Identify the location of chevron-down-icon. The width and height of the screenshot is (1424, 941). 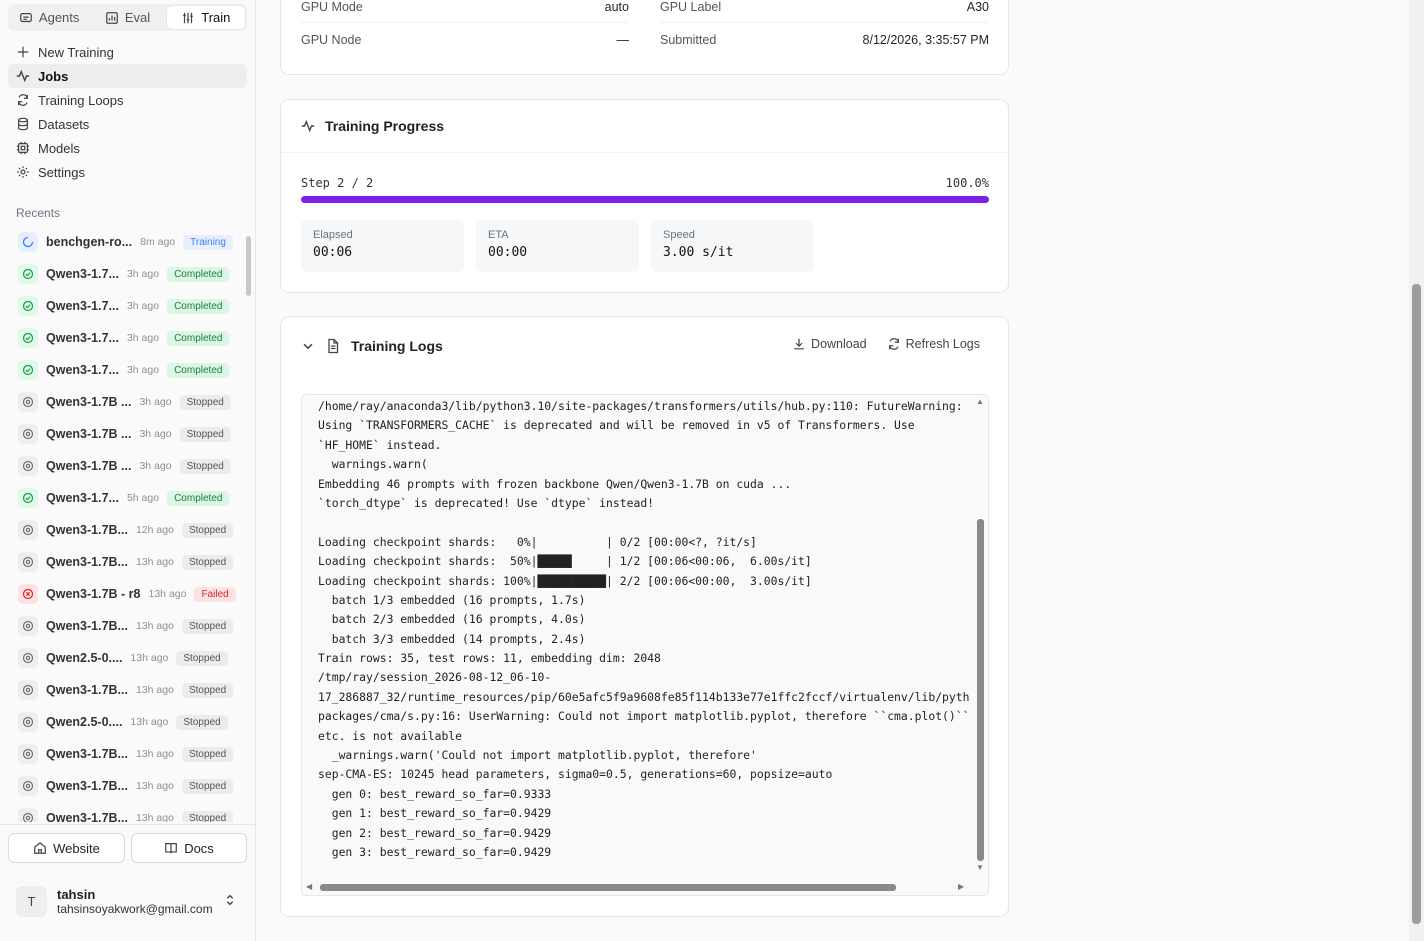
(308, 346).